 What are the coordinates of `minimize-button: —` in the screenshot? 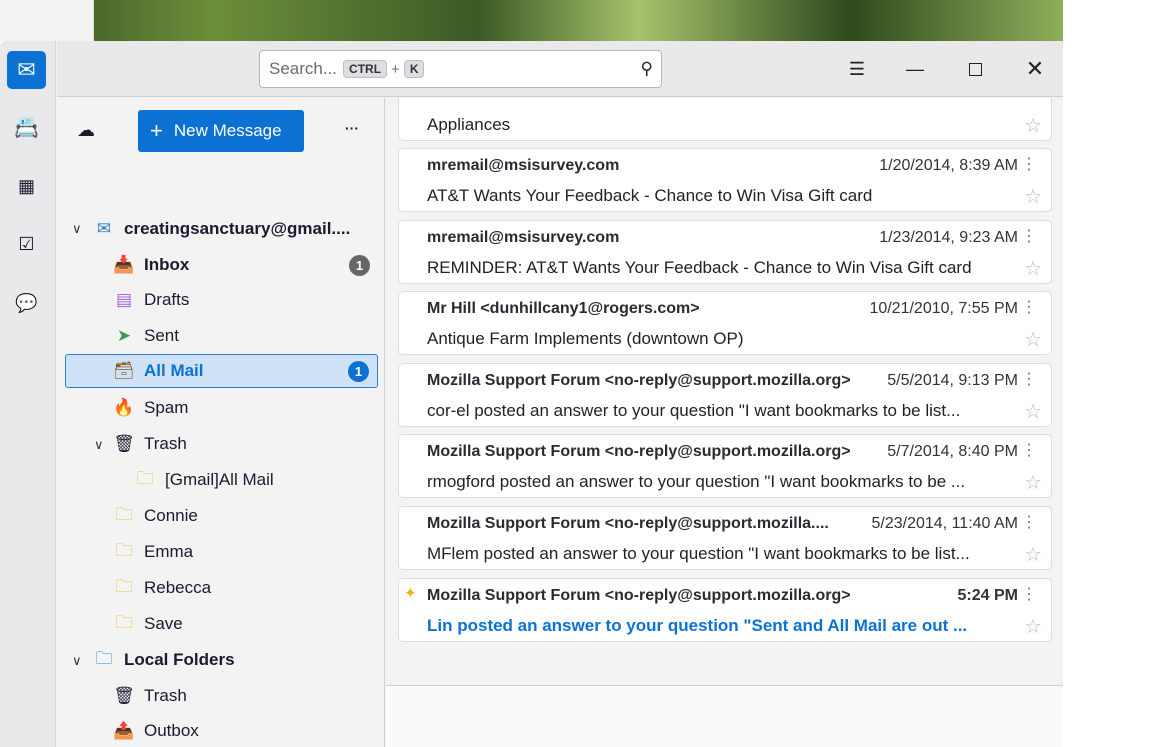 It's located at (915, 69).